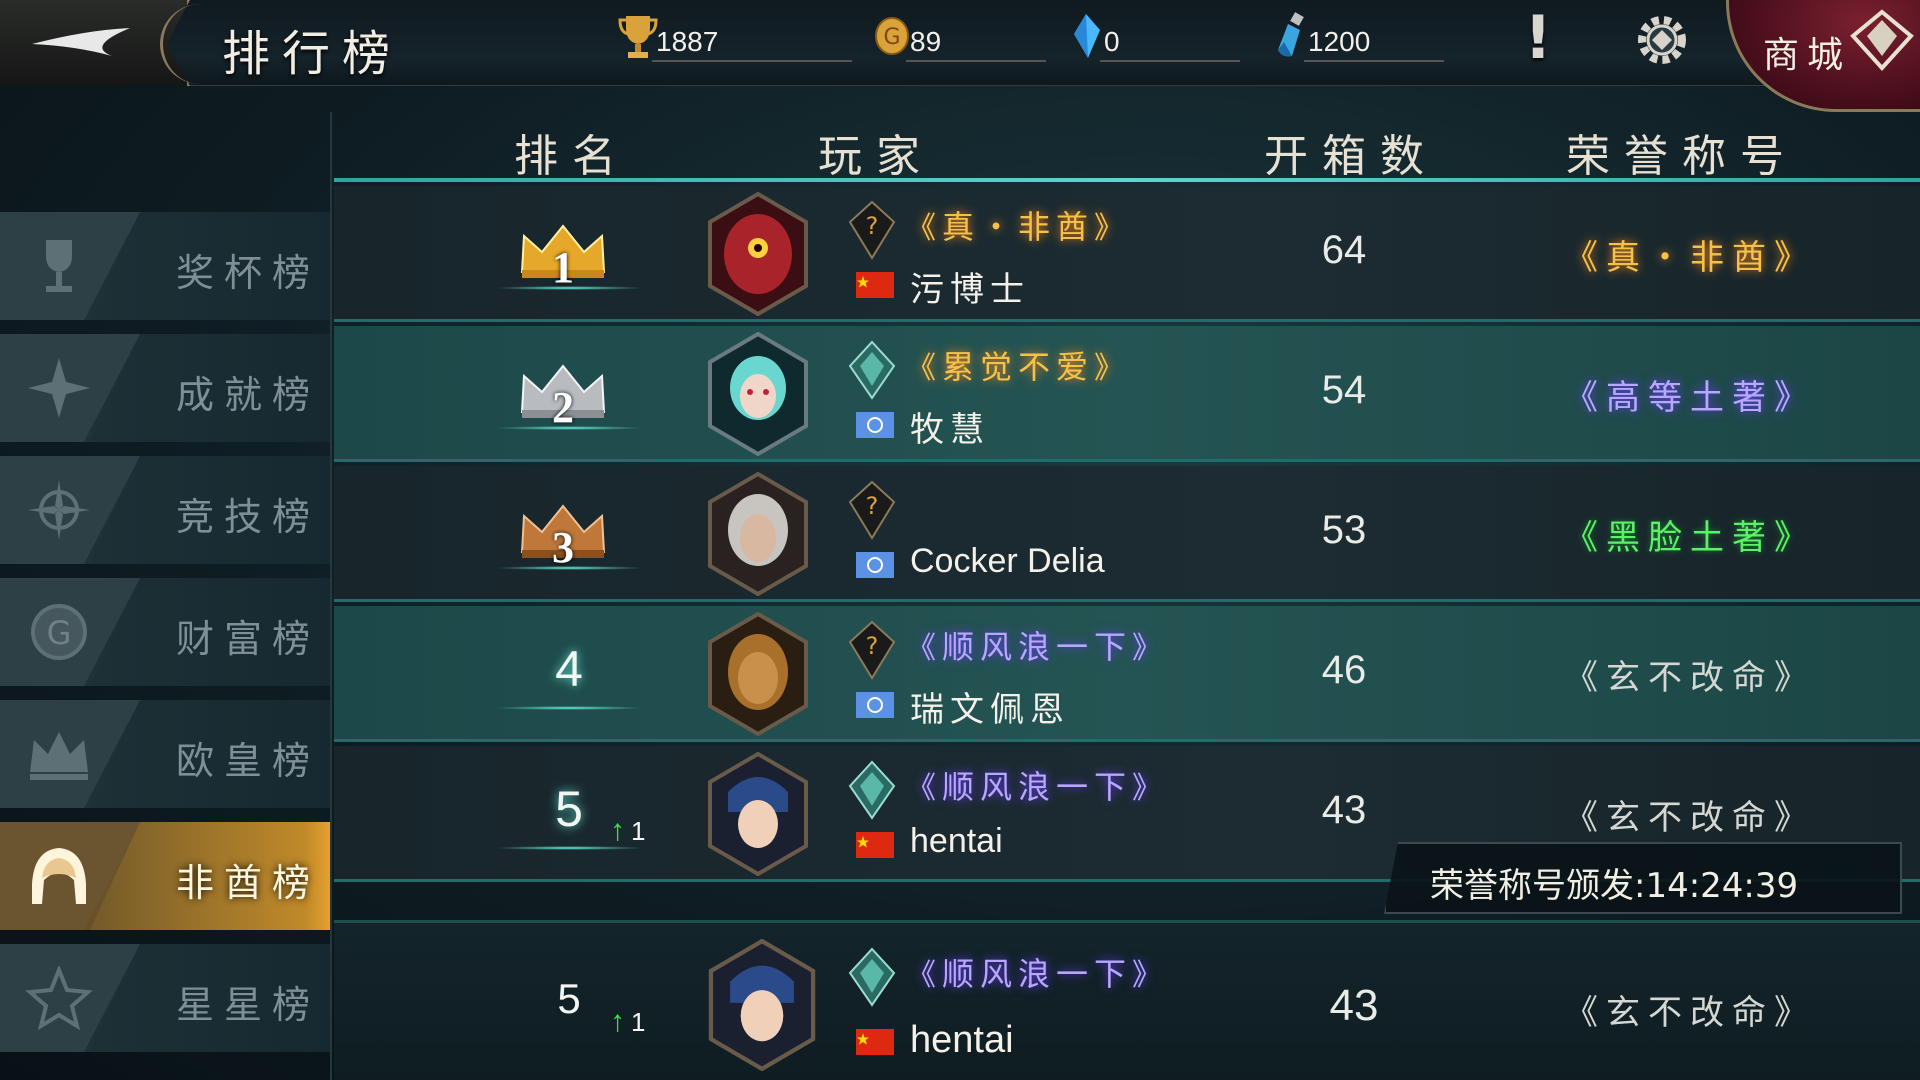  I want to click on back-arrow-icon, so click(81, 42).